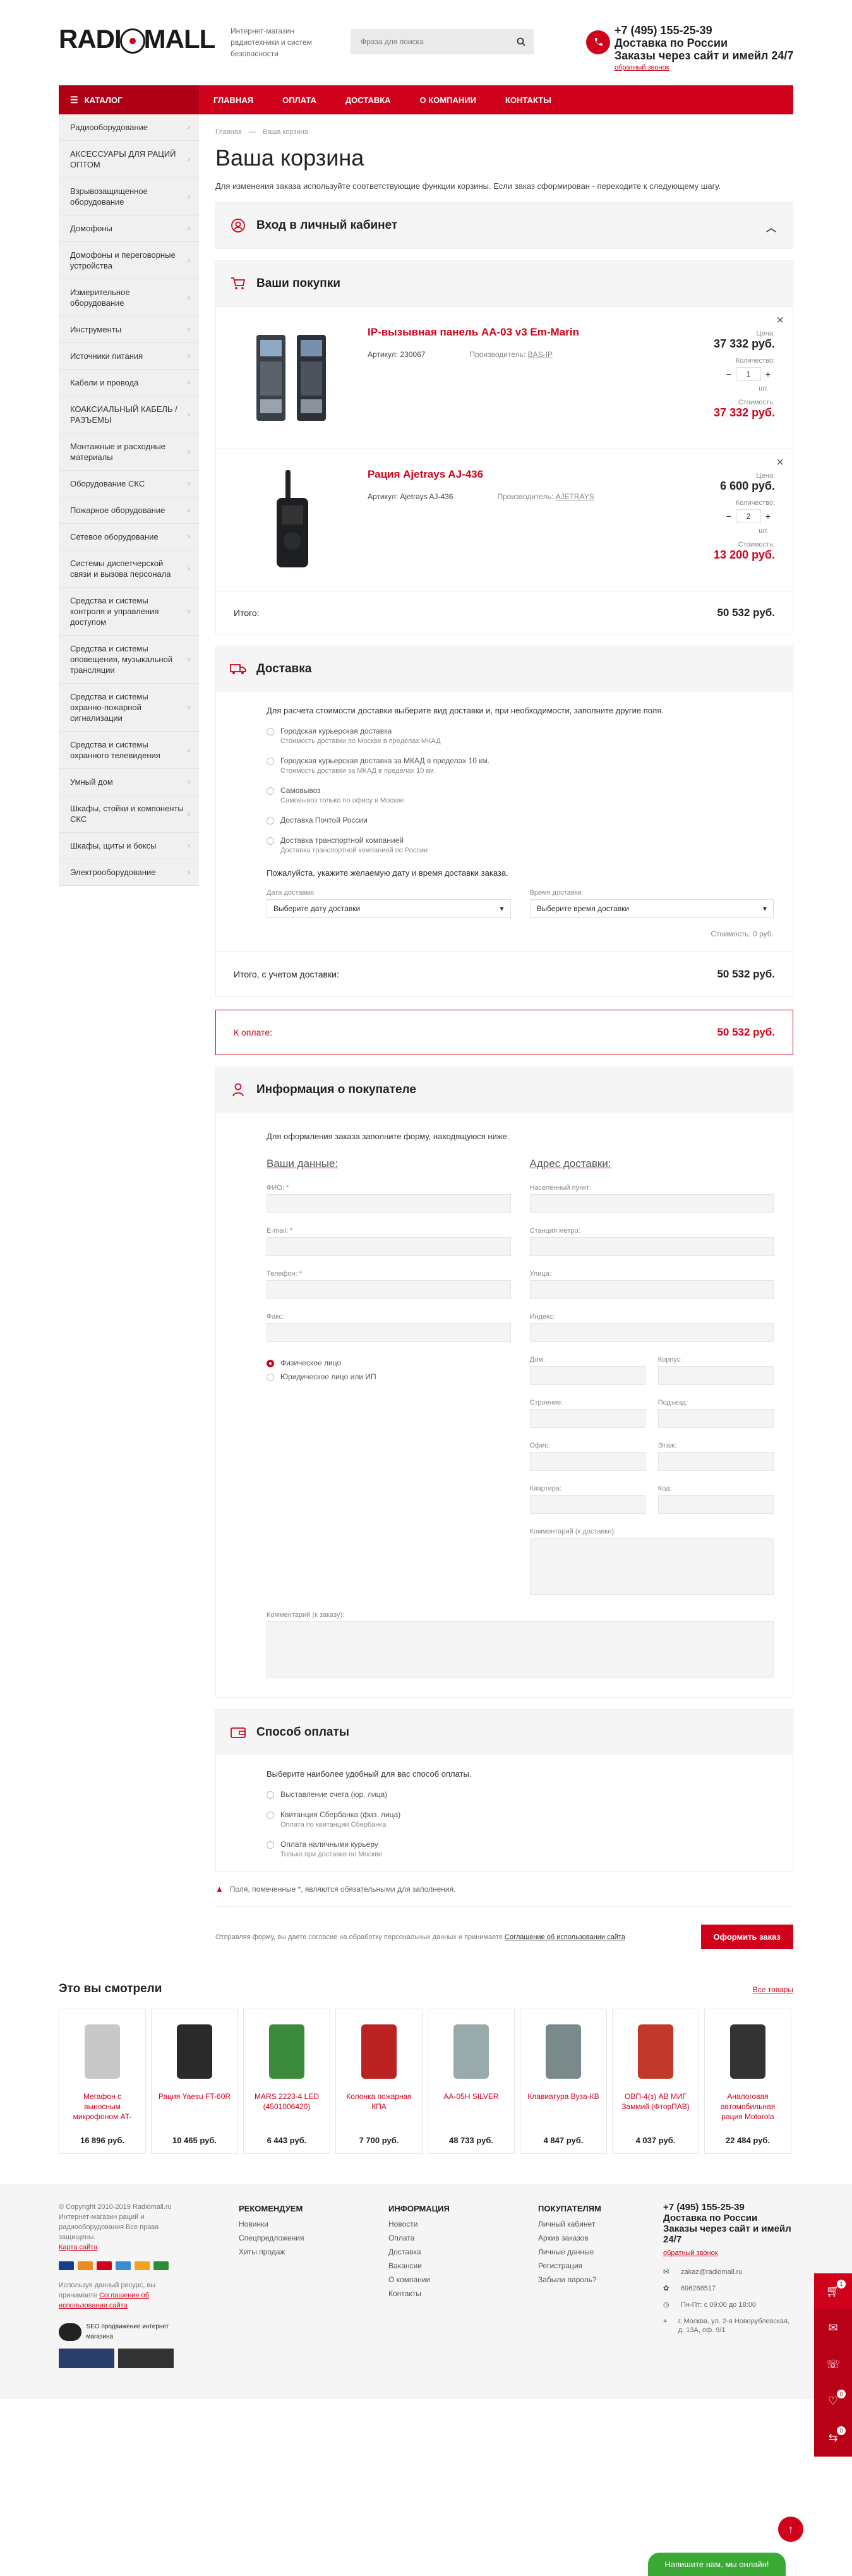 Image resolution: width=852 pixels, height=2576 pixels. What do you see at coordinates (471, 2111) in the screenshot?
I see `product-name: AA-05H SILVER` at bounding box center [471, 2111].